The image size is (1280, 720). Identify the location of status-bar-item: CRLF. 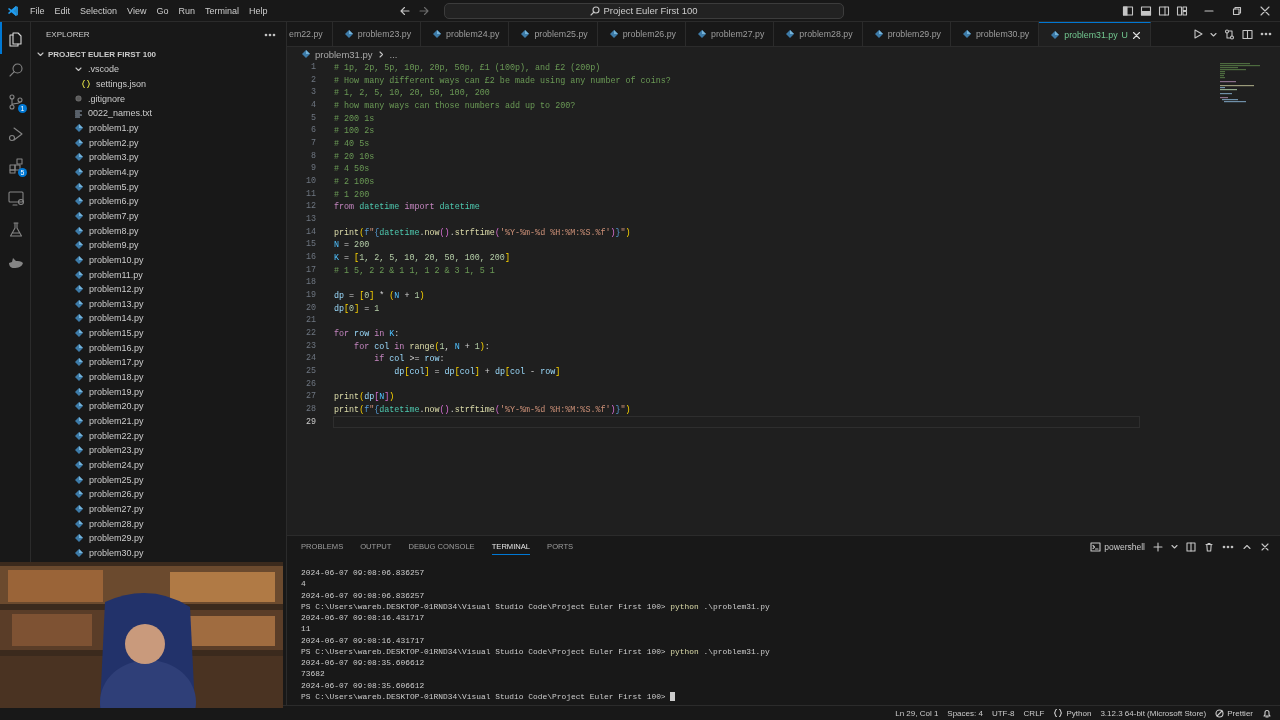
(1034, 713).